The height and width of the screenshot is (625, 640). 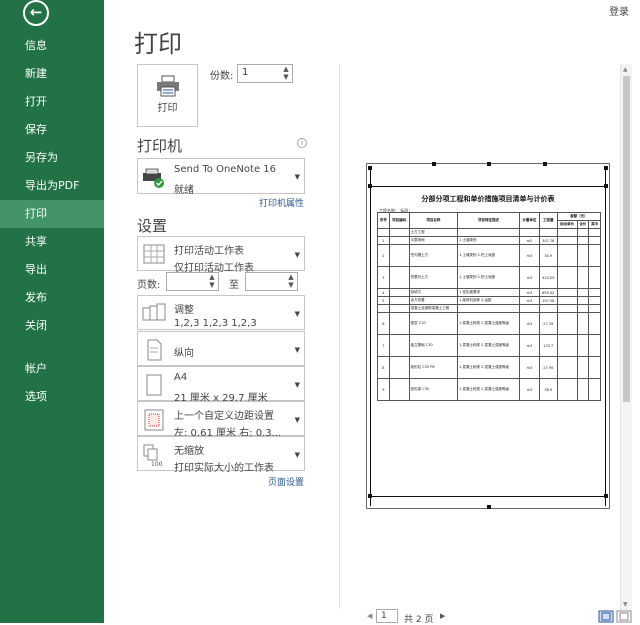 What do you see at coordinates (52, 397) in the screenshot?
I see `nav-options: 选项` at bounding box center [52, 397].